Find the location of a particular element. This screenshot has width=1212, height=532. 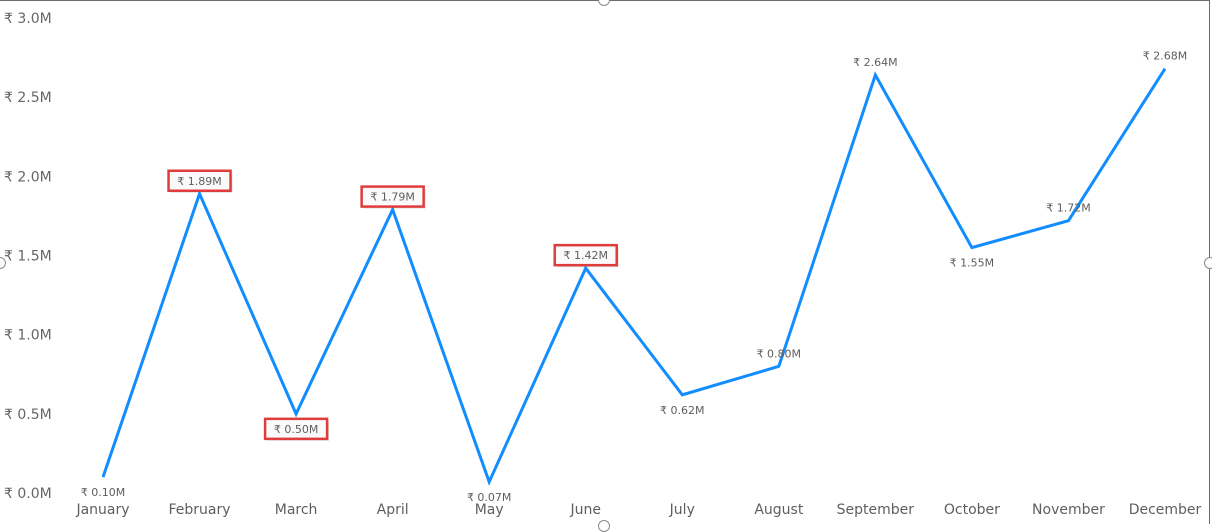

x-tick-label: January is located at coordinates (102, 510).